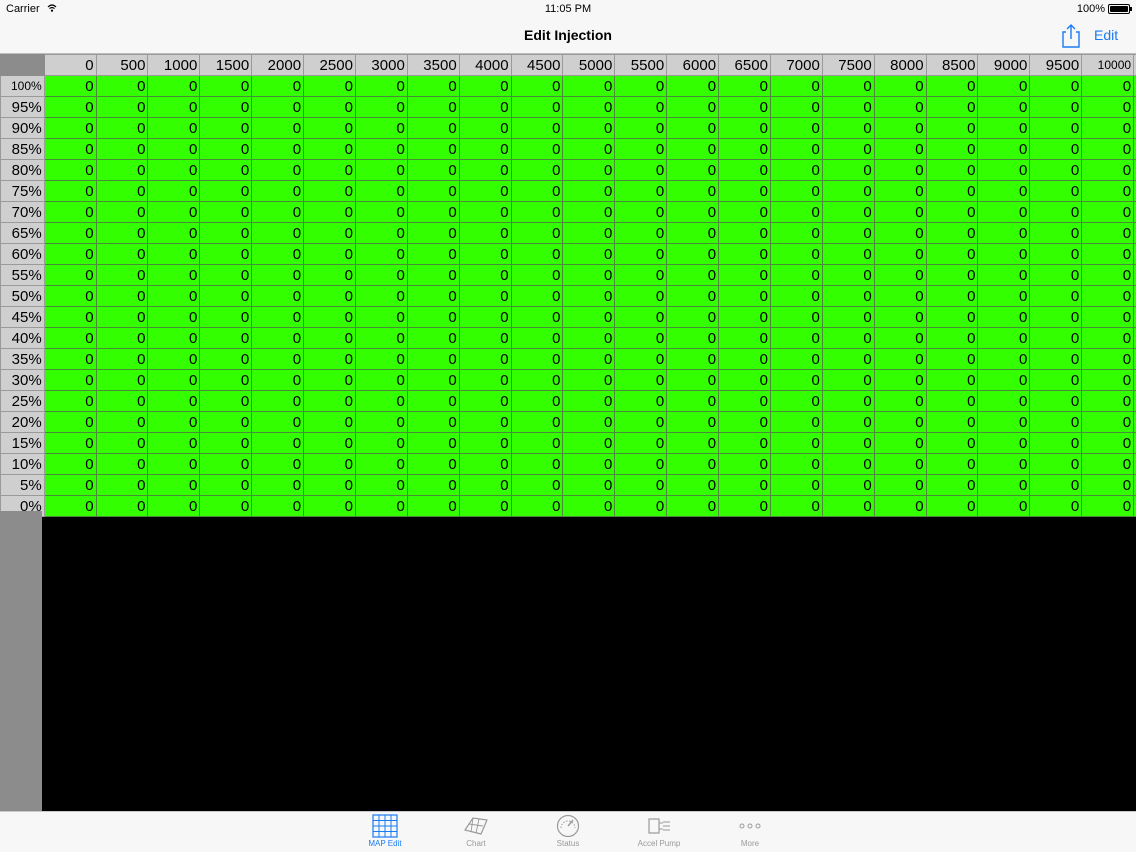  I want to click on tab-chart: Chart, so click(476, 833).